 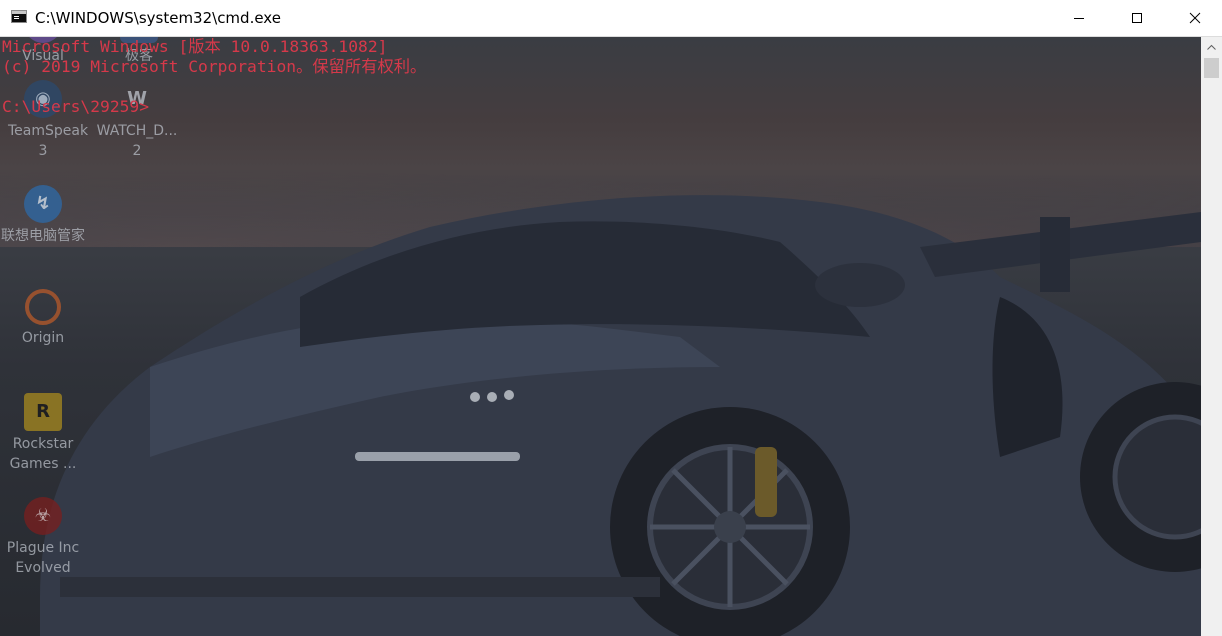 I want to click on plague-inc-icon: ☣, so click(x=43, y=516).